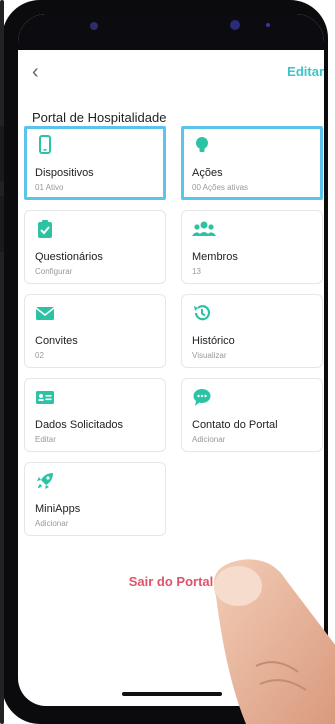 The image size is (335, 724). I want to click on card-label: Dispositivos, so click(64, 173).